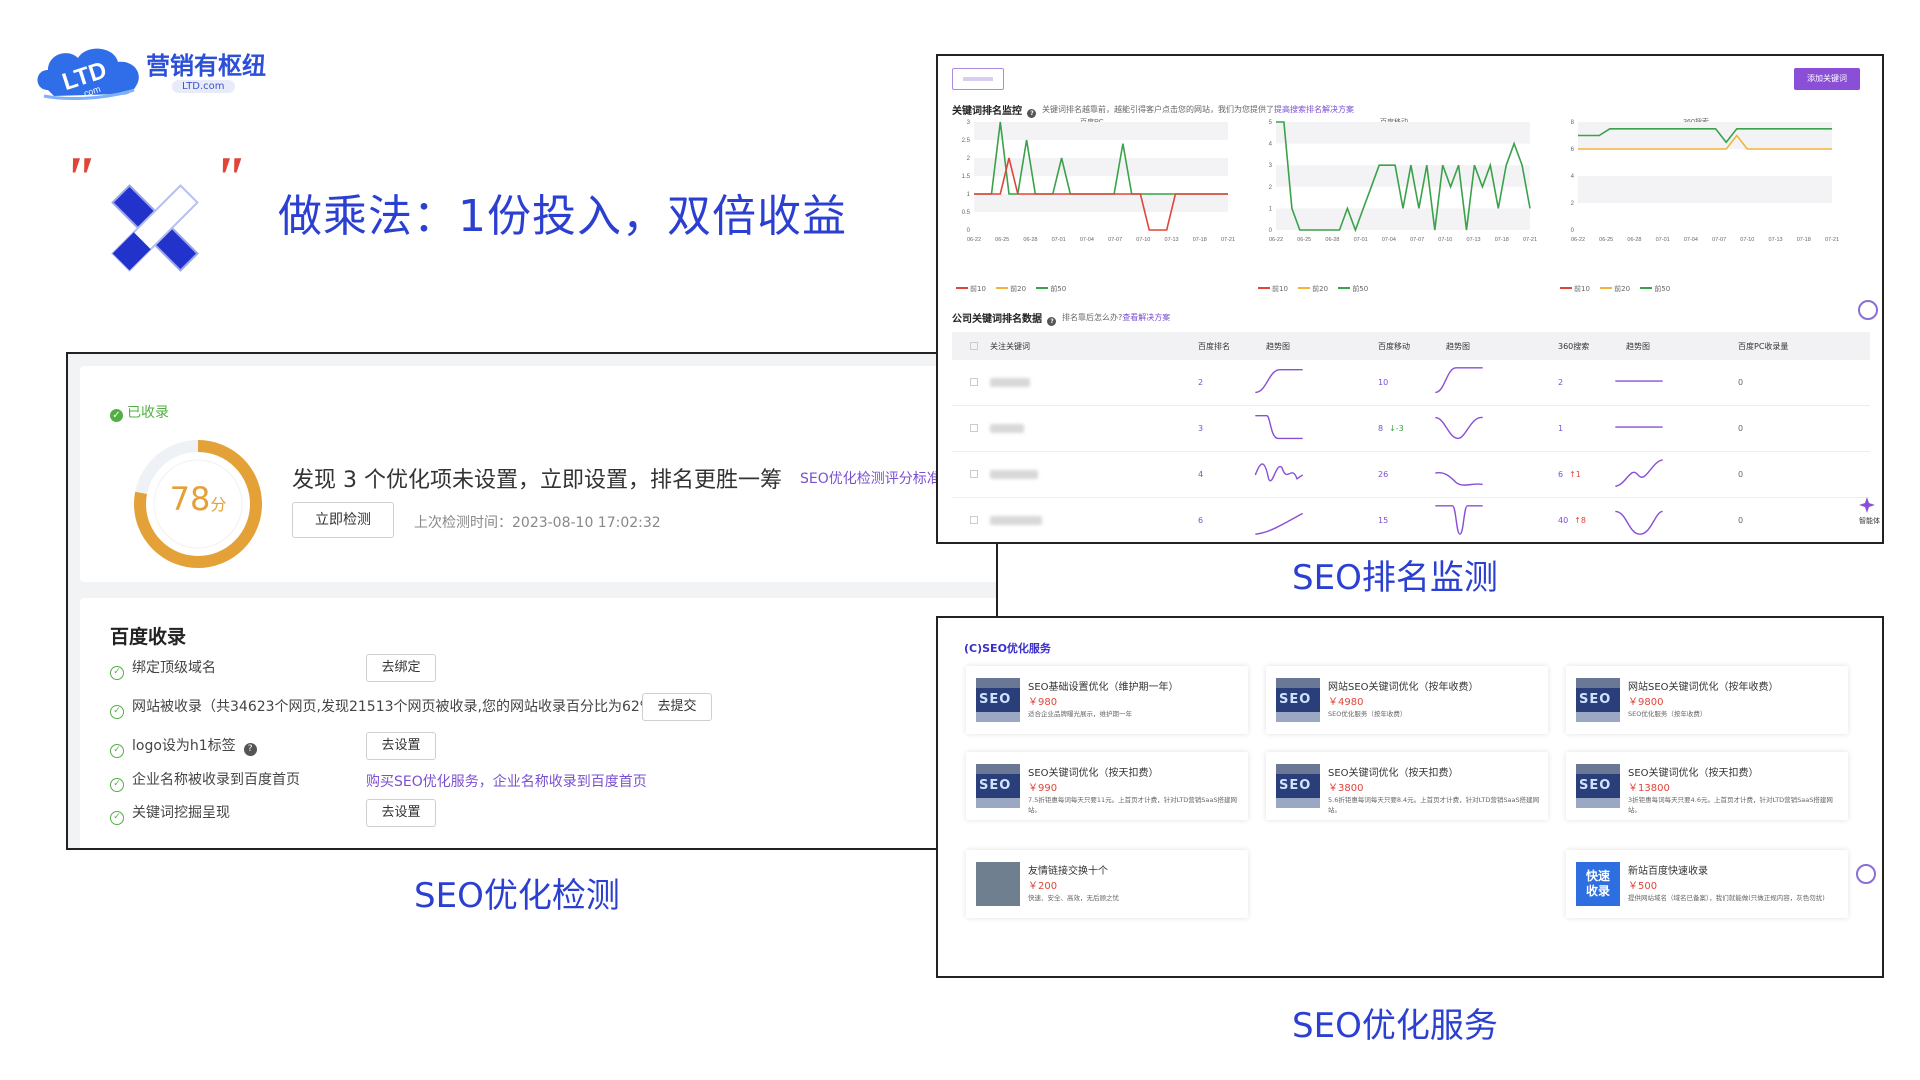 The height and width of the screenshot is (1080, 1920). Describe the element at coordinates (1740, 520) in the screenshot. I see `pc-index-count: 0` at that location.